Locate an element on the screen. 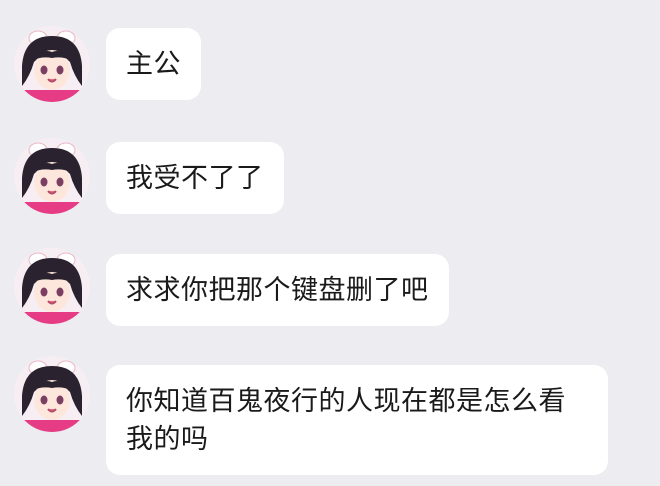 This screenshot has width=660, height=486. message-text: 求求你把那个键盘删了吧 is located at coordinates (277, 290).